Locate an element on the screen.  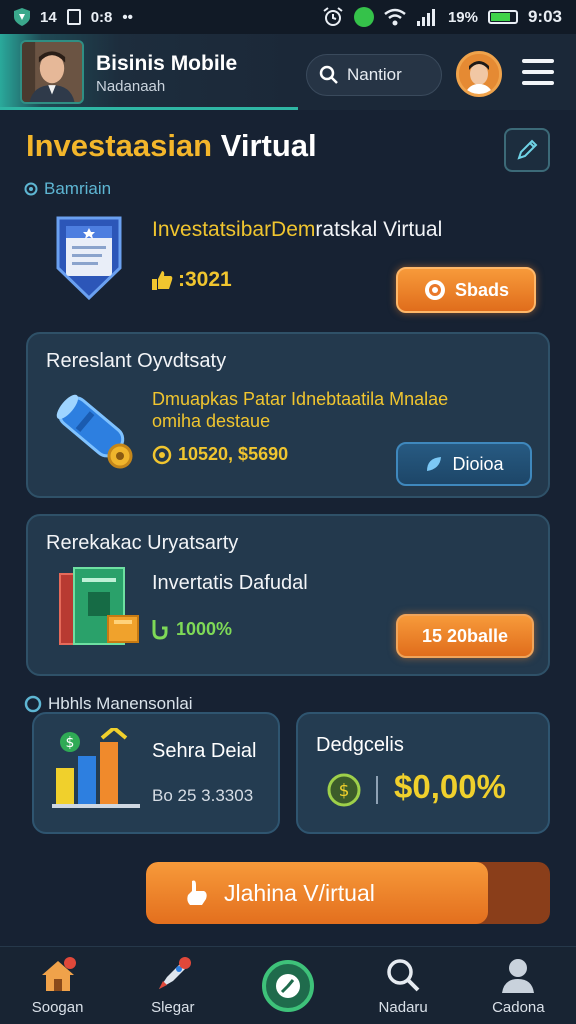
stats-card-2: Dedgcelis $ $0,00% is located at coordinates (423, 773).